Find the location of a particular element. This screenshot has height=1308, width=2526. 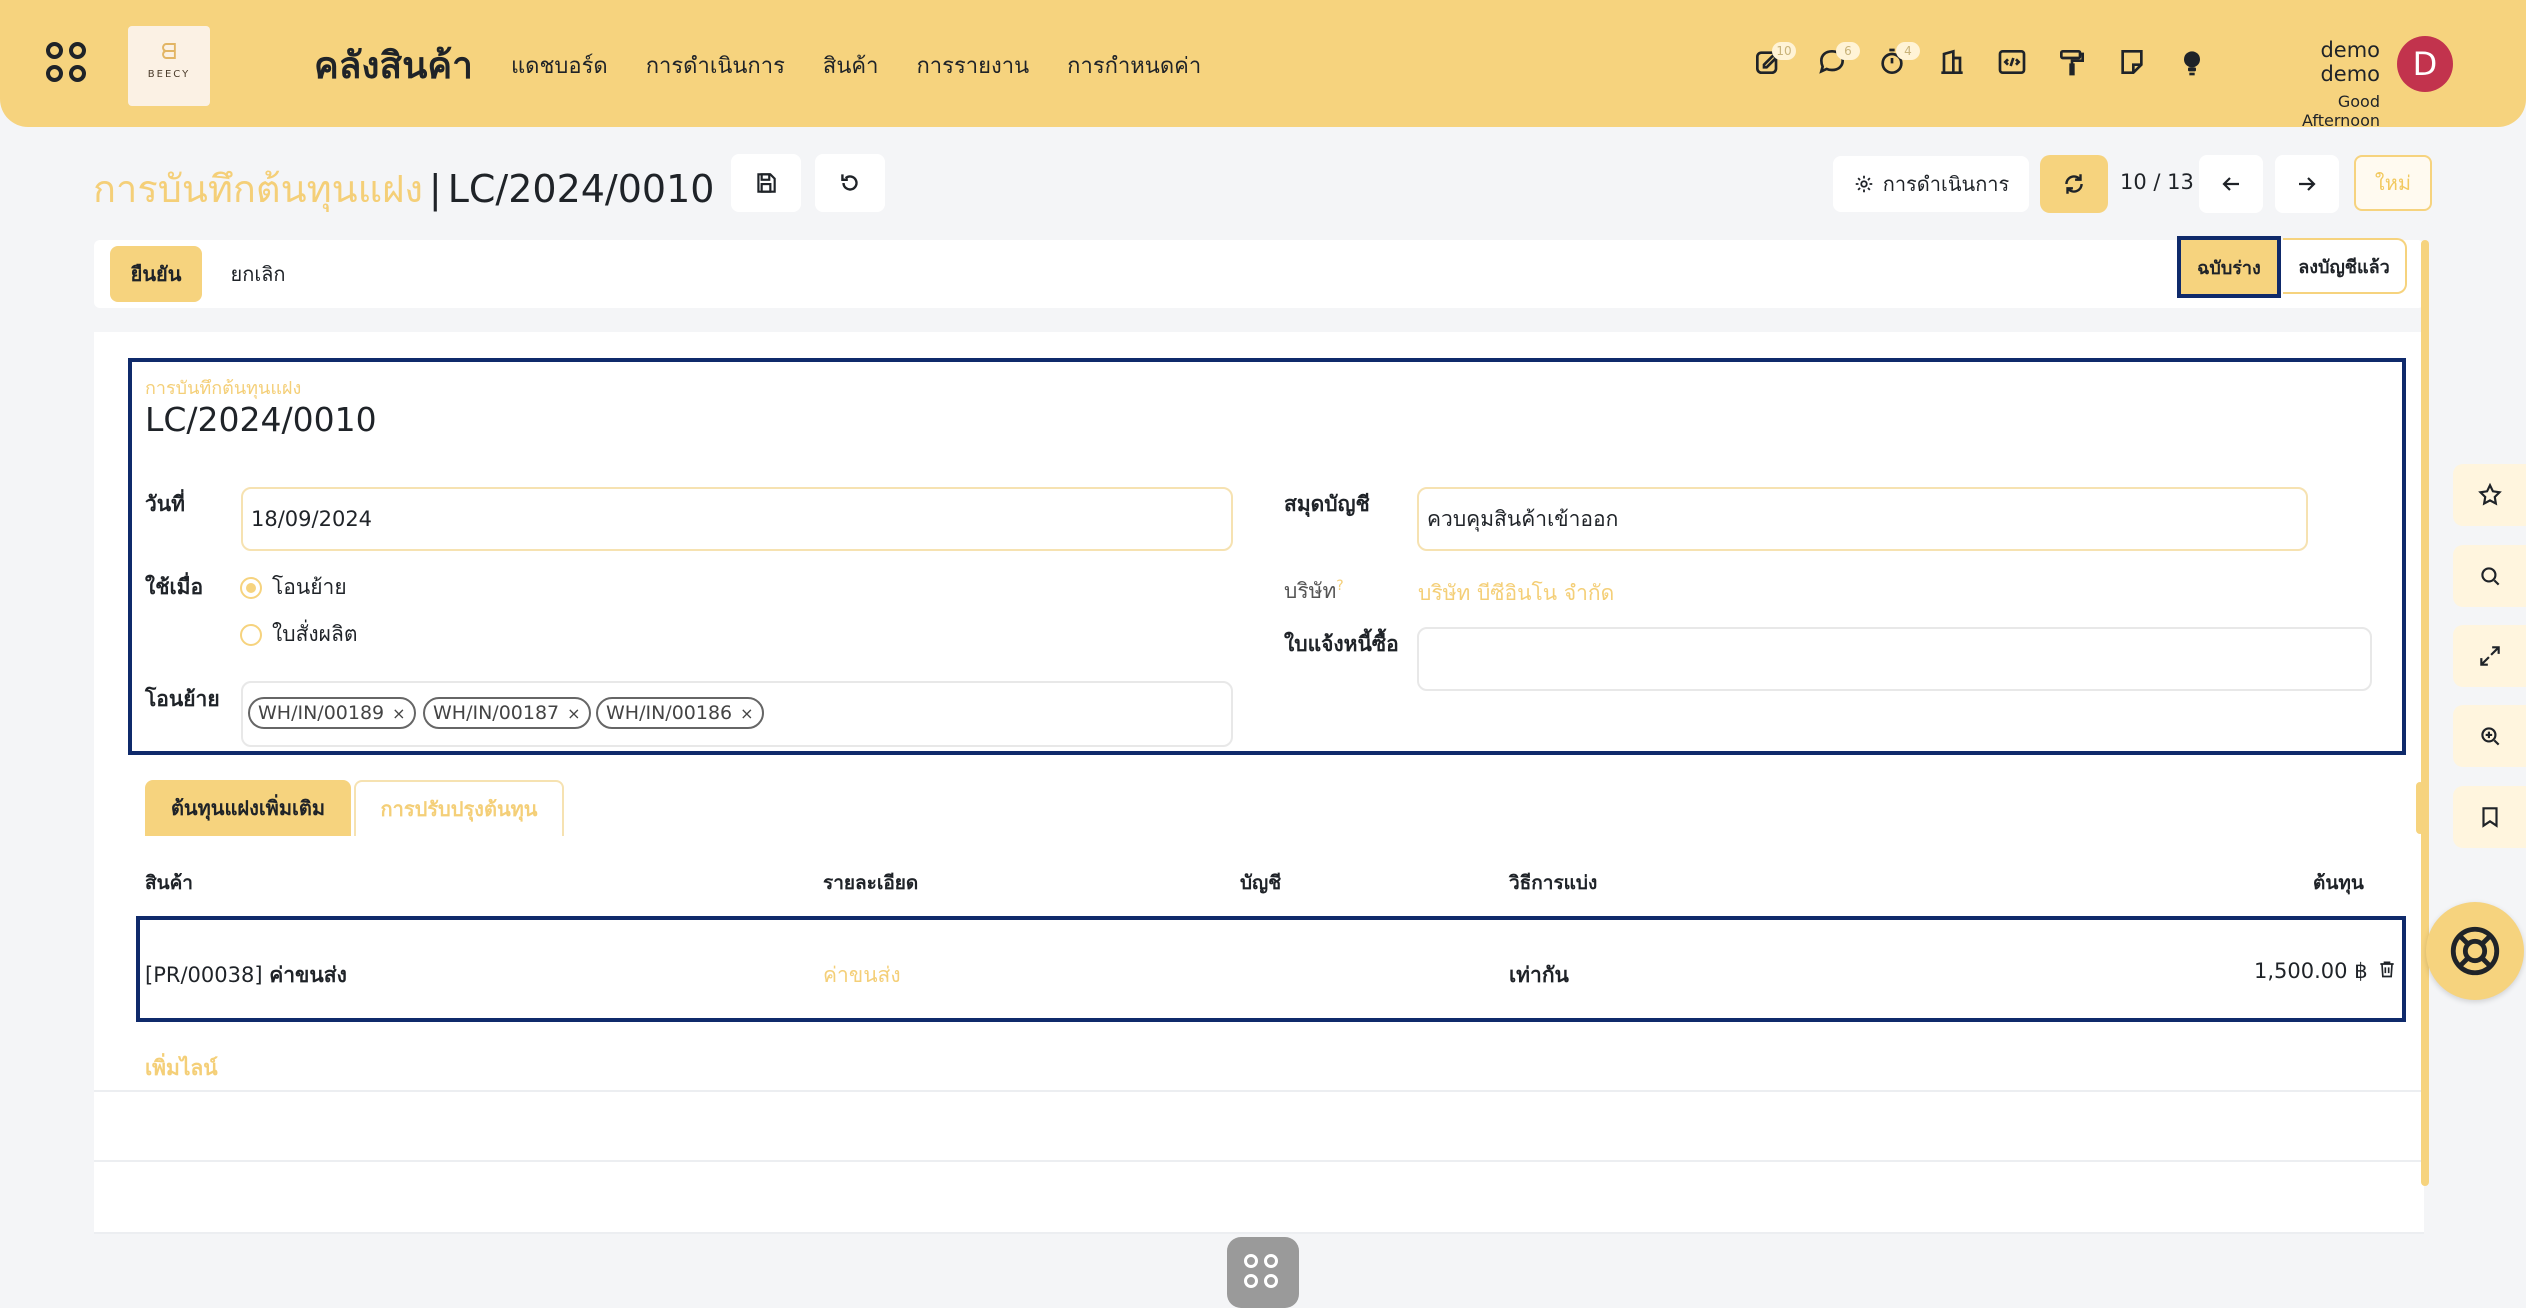

previous-record-button is located at coordinates (2231, 184).